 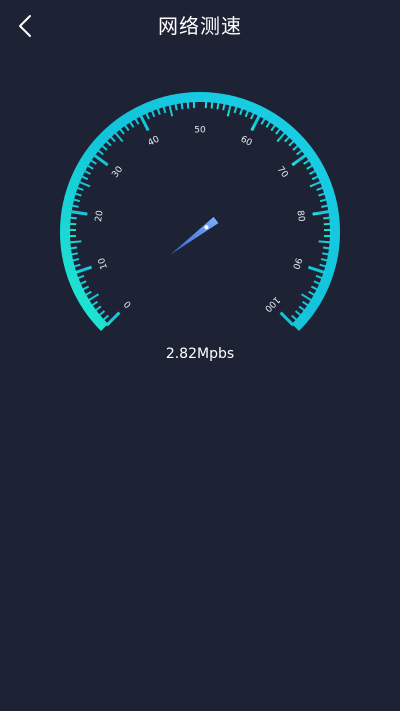 I want to click on gauge-tick-label: 40, so click(x=154, y=141).